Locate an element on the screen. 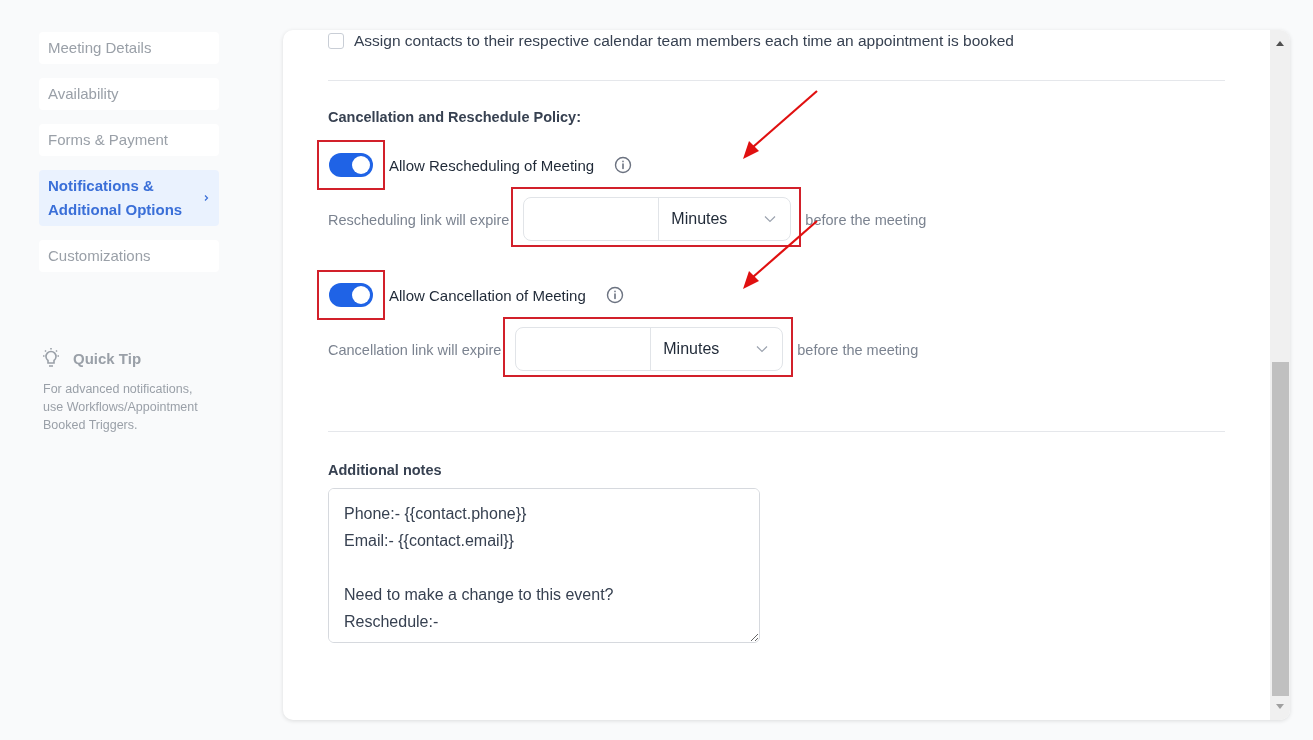 This screenshot has height=740, width=1313. chevron-right-icon is located at coordinates (206, 198).